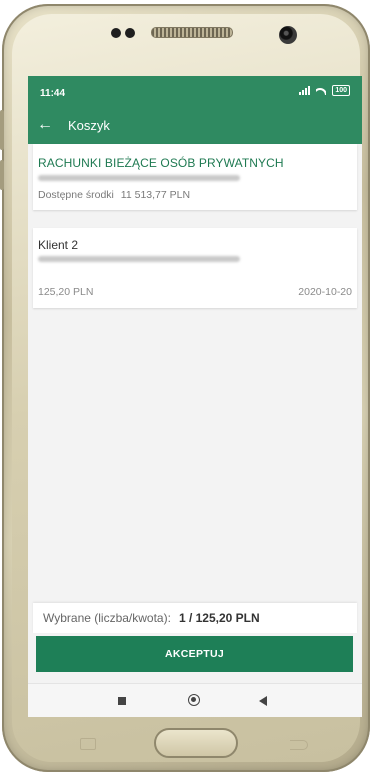 This screenshot has height=776, width=374. What do you see at coordinates (66, 292) in the screenshot?
I see `transfer-amount: 125,20 PLN` at bounding box center [66, 292].